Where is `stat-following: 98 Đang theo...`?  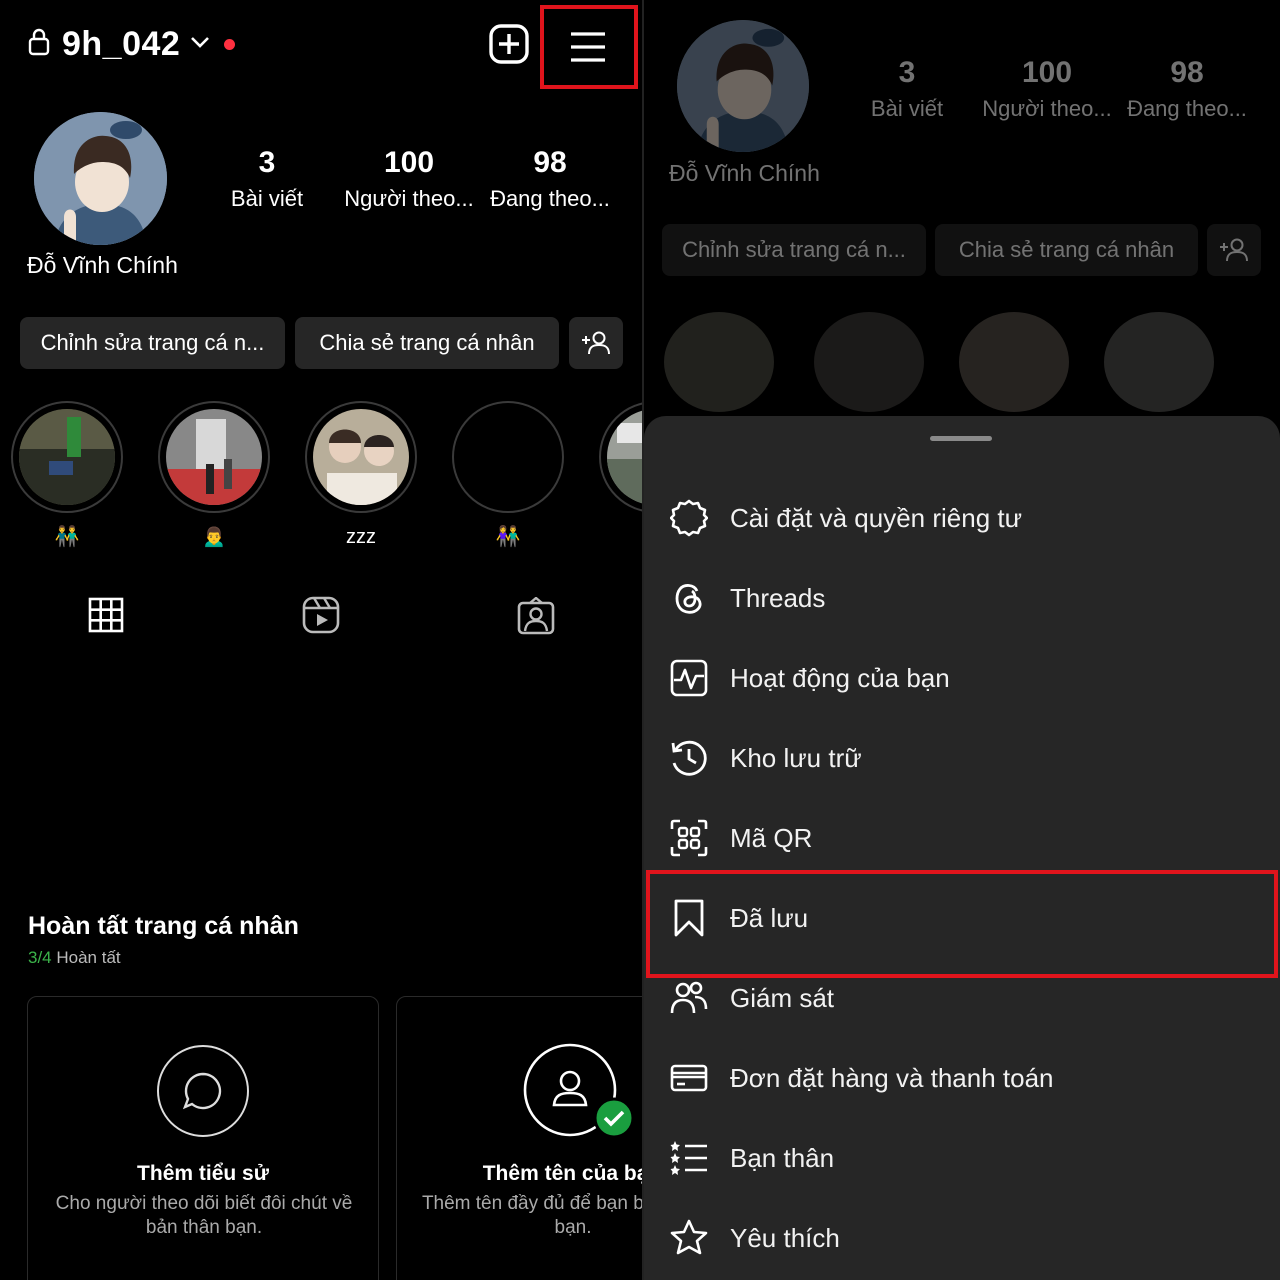
stat-following: 98 Đang theo... is located at coordinates (550, 179).